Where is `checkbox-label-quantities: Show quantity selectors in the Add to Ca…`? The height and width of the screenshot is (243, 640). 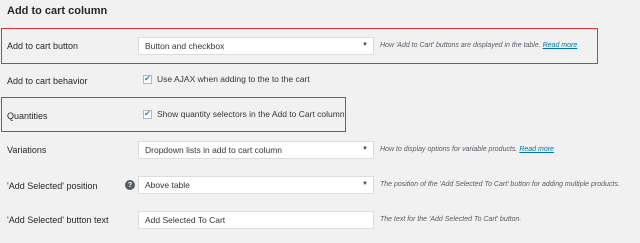 checkbox-label-quantities: Show quantity selectors in the Add to Ca… is located at coordinates (251, 114).